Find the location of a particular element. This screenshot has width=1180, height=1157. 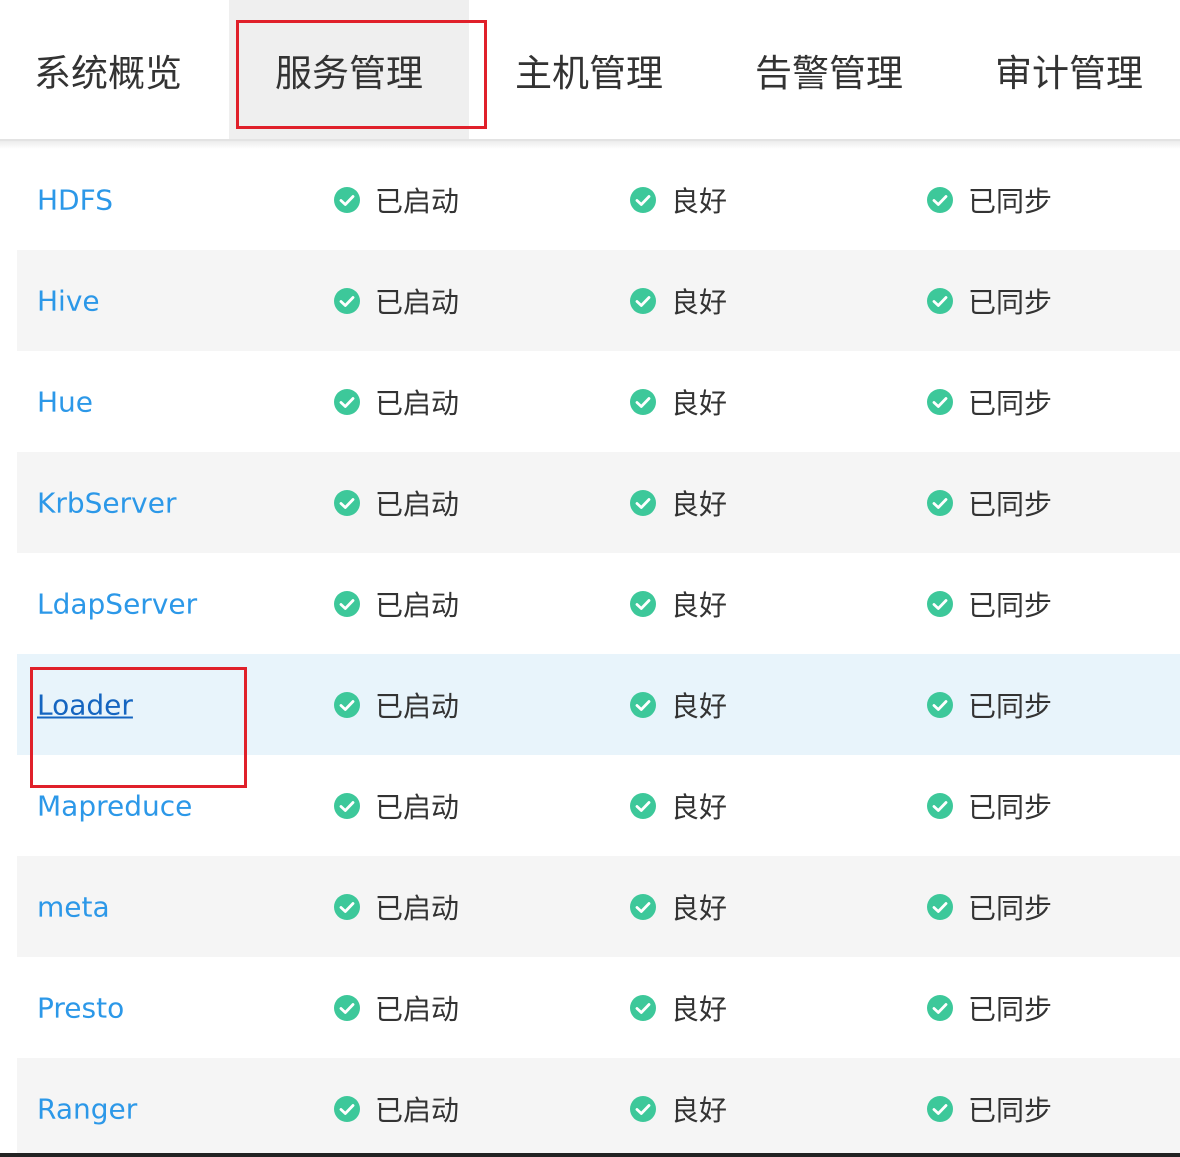

service-name-link: KrbServer is located at coordinates (106, 502).